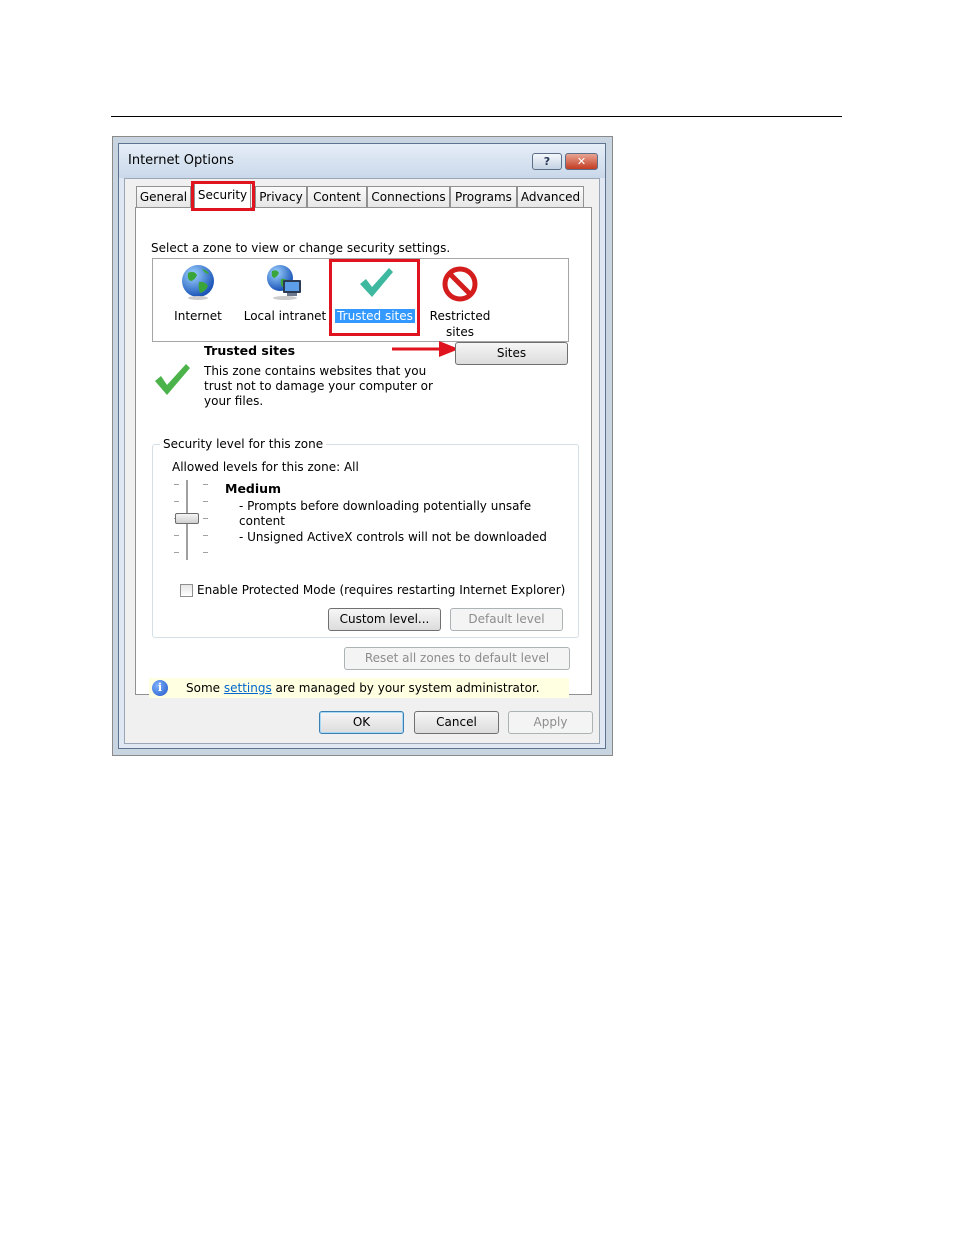  I want to click on ok-button: OK, so click(361, 722).